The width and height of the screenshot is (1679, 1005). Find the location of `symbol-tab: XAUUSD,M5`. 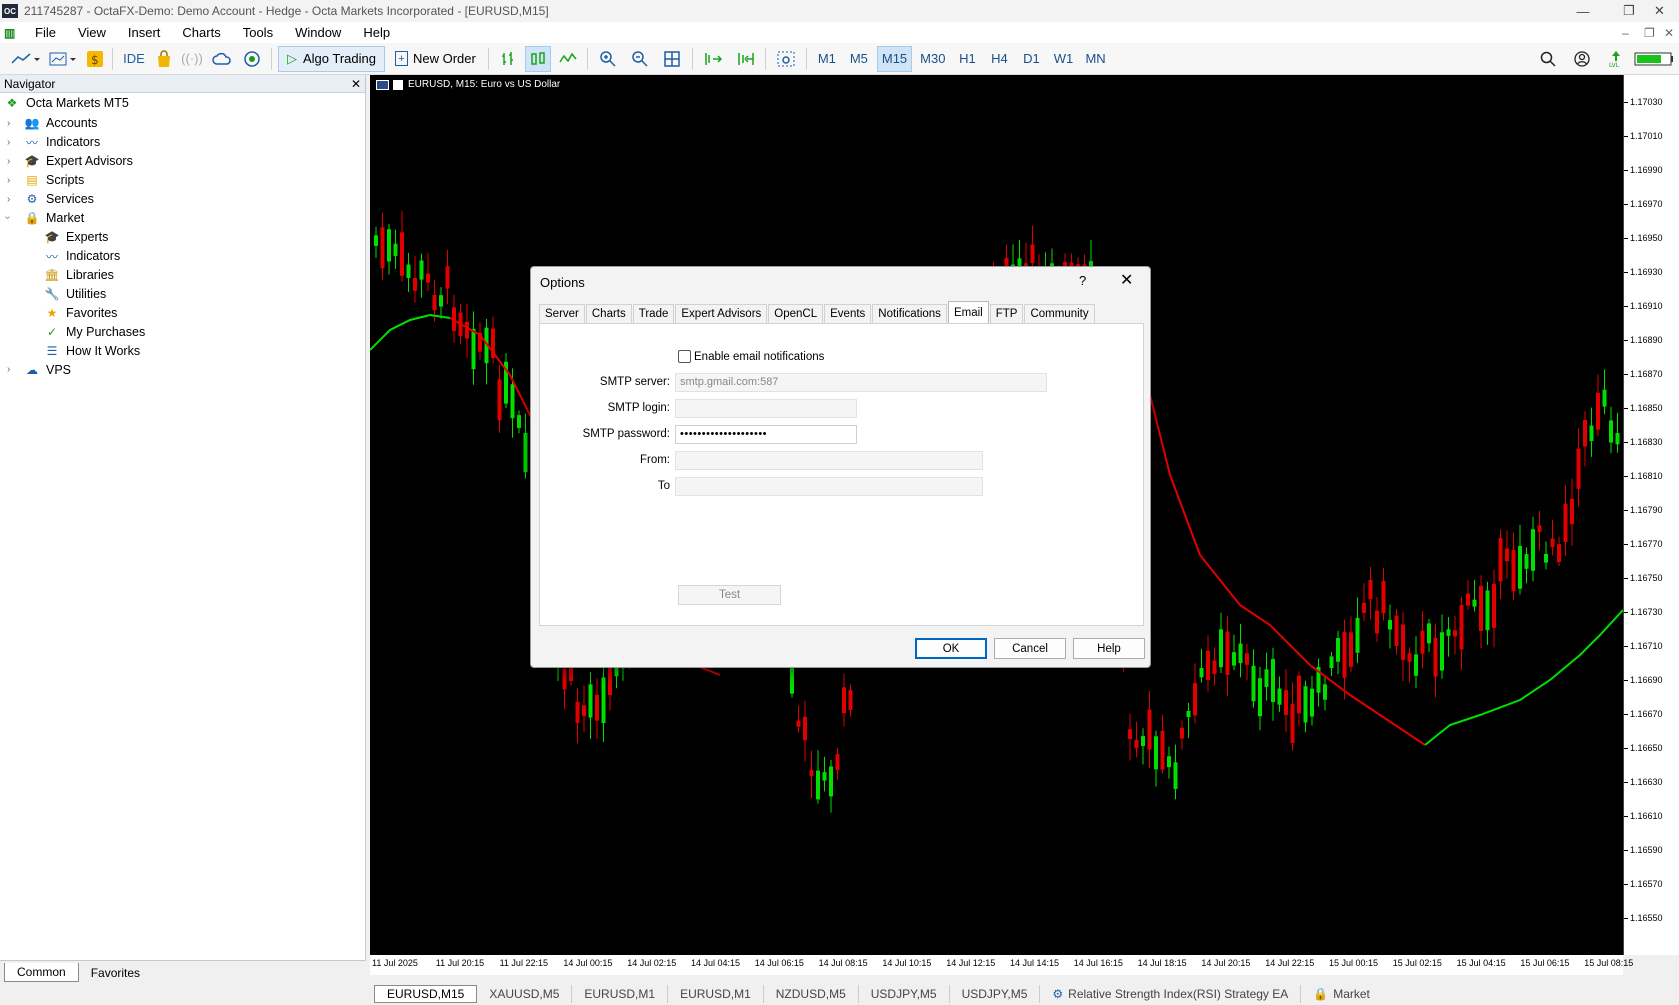

symbol-tab: XAUUSD,M5 is located at coordinates (525, 993).